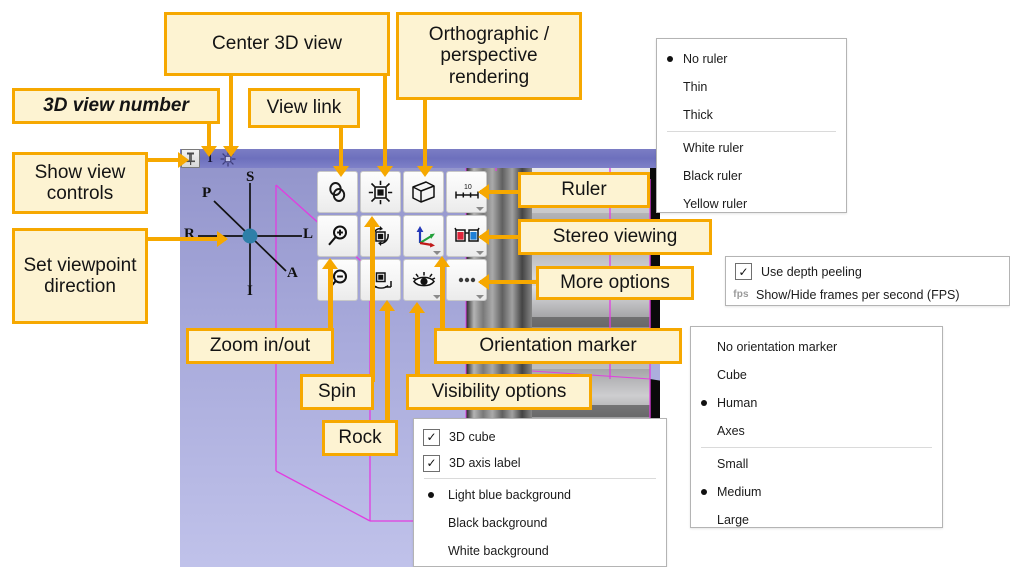 The height and width of the screenshot is (567, 1010). Describe the element at coordinates (751, 59) in the screenshot. I see `menu-item-no-ruler: No ruler` at that location.